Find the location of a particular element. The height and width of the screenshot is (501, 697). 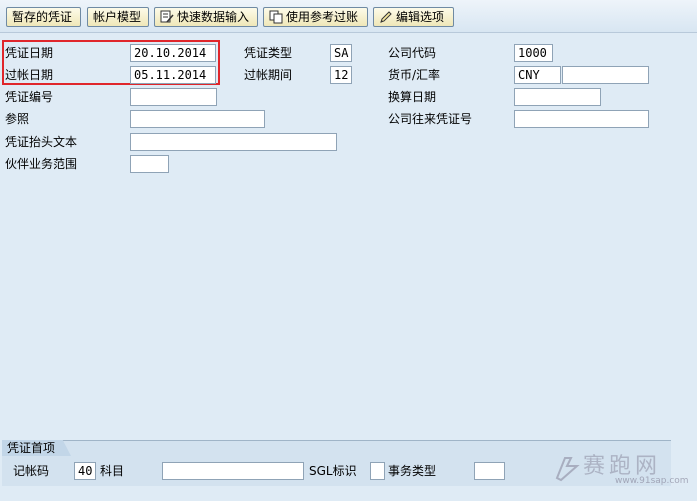

editing-options-button: 编辑选项 is located at coordinates (413, 17).